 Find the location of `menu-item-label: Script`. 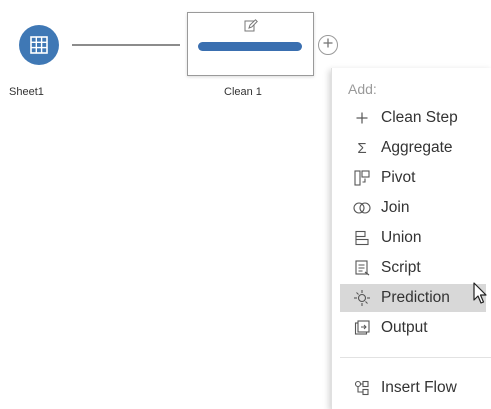

menu-item-label: Script is located at coordinates (401, 267).